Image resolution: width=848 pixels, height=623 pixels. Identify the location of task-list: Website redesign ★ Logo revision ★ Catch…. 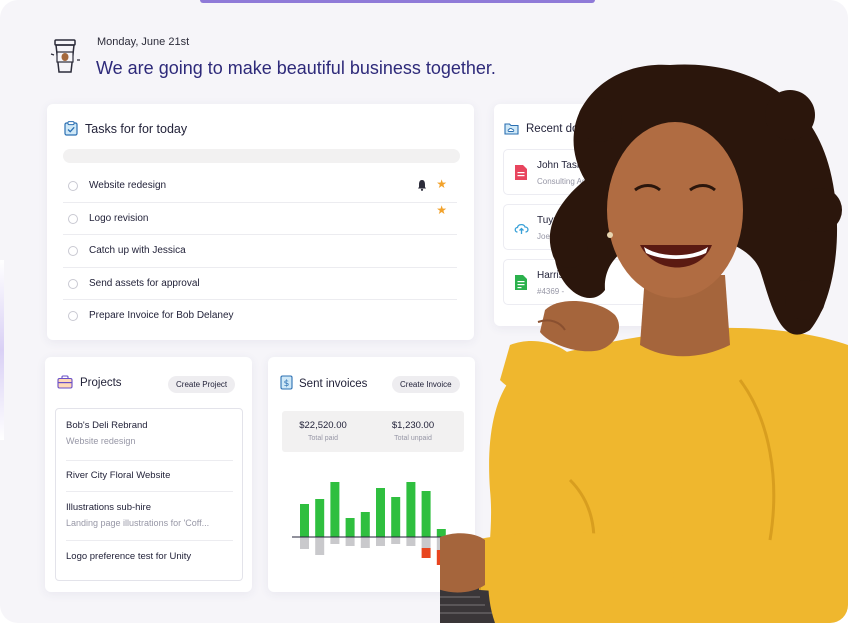
(260, 251).